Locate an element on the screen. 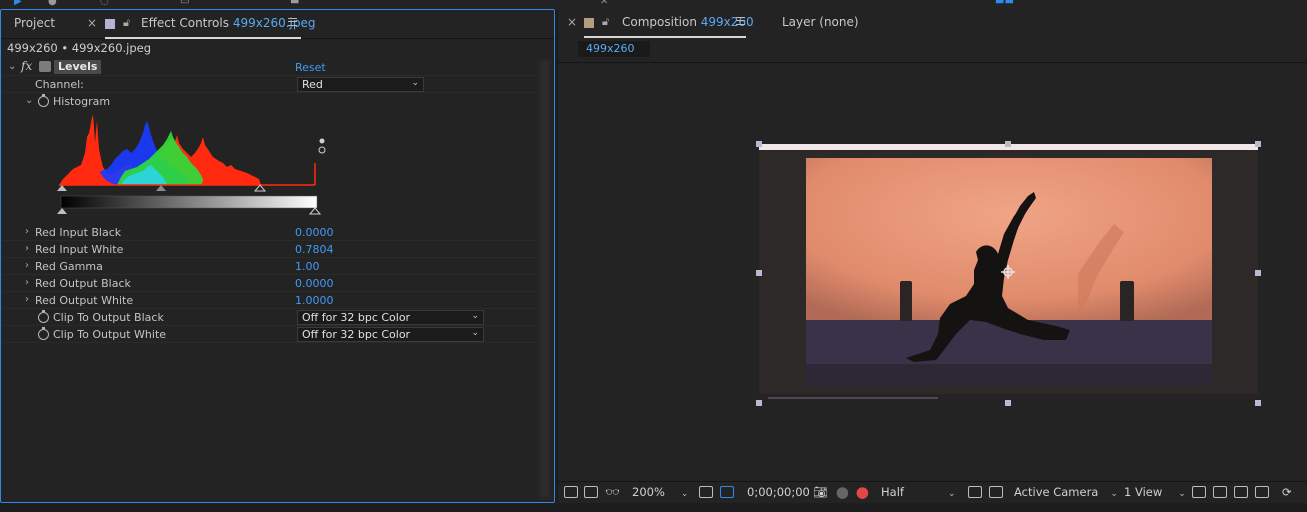  effect-type-icon is located at coordinates (45, 66).